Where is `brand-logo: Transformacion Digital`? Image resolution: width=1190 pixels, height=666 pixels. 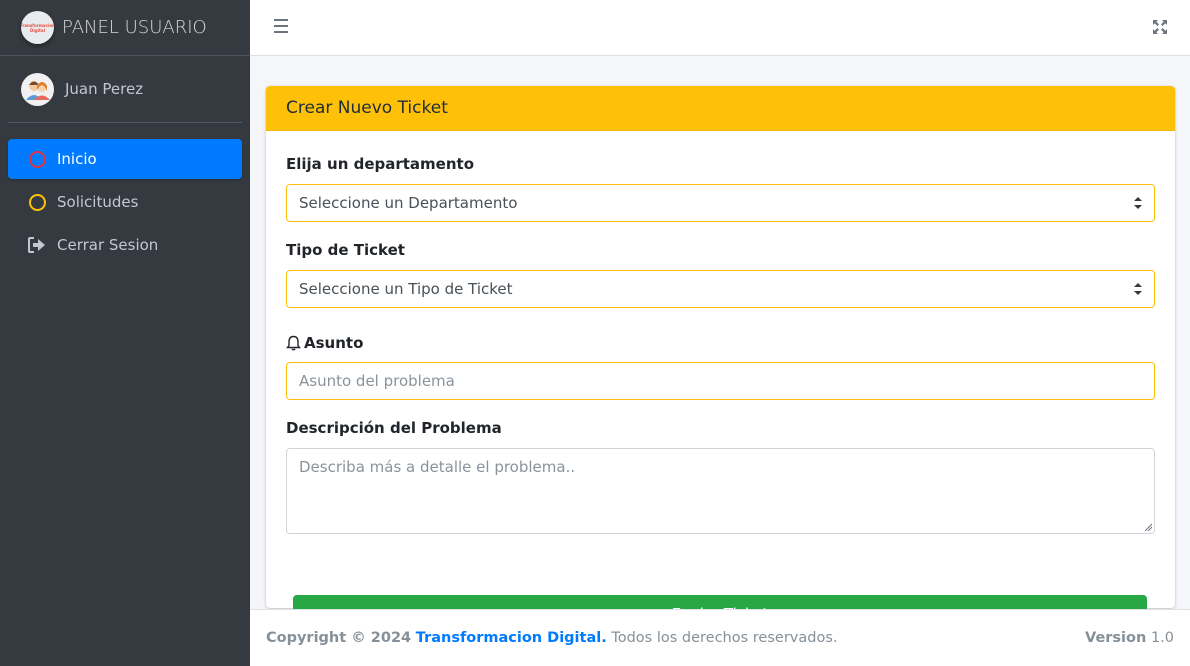 brand-logo: Transformacion Digital is located at coordinates (37, 27).